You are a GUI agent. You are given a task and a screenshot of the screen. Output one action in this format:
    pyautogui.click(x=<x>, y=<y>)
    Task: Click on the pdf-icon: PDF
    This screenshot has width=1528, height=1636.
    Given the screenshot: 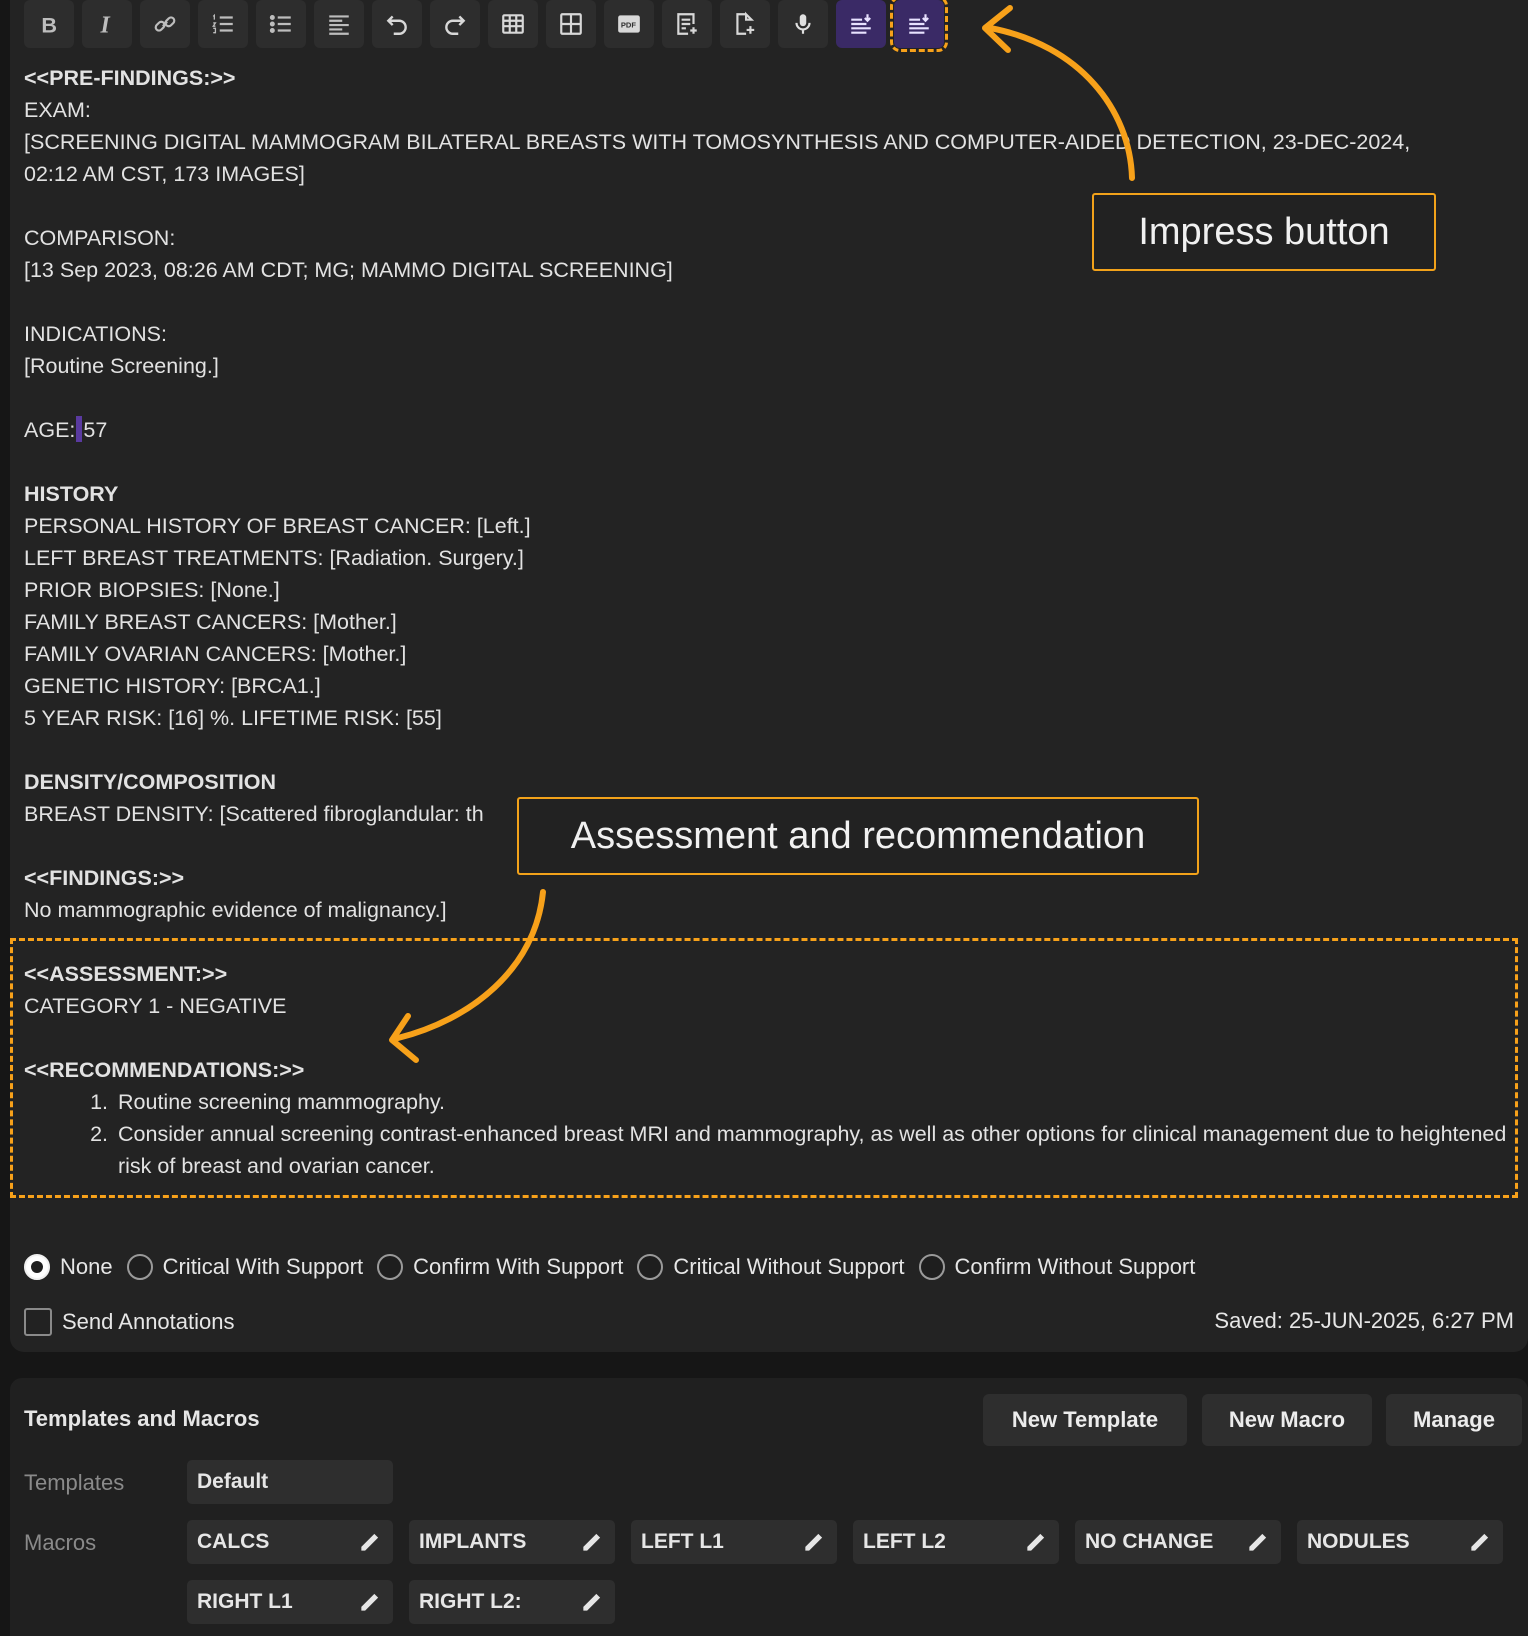 What is the action you would take?
    pyautogui.click(x=629, y=24)
    